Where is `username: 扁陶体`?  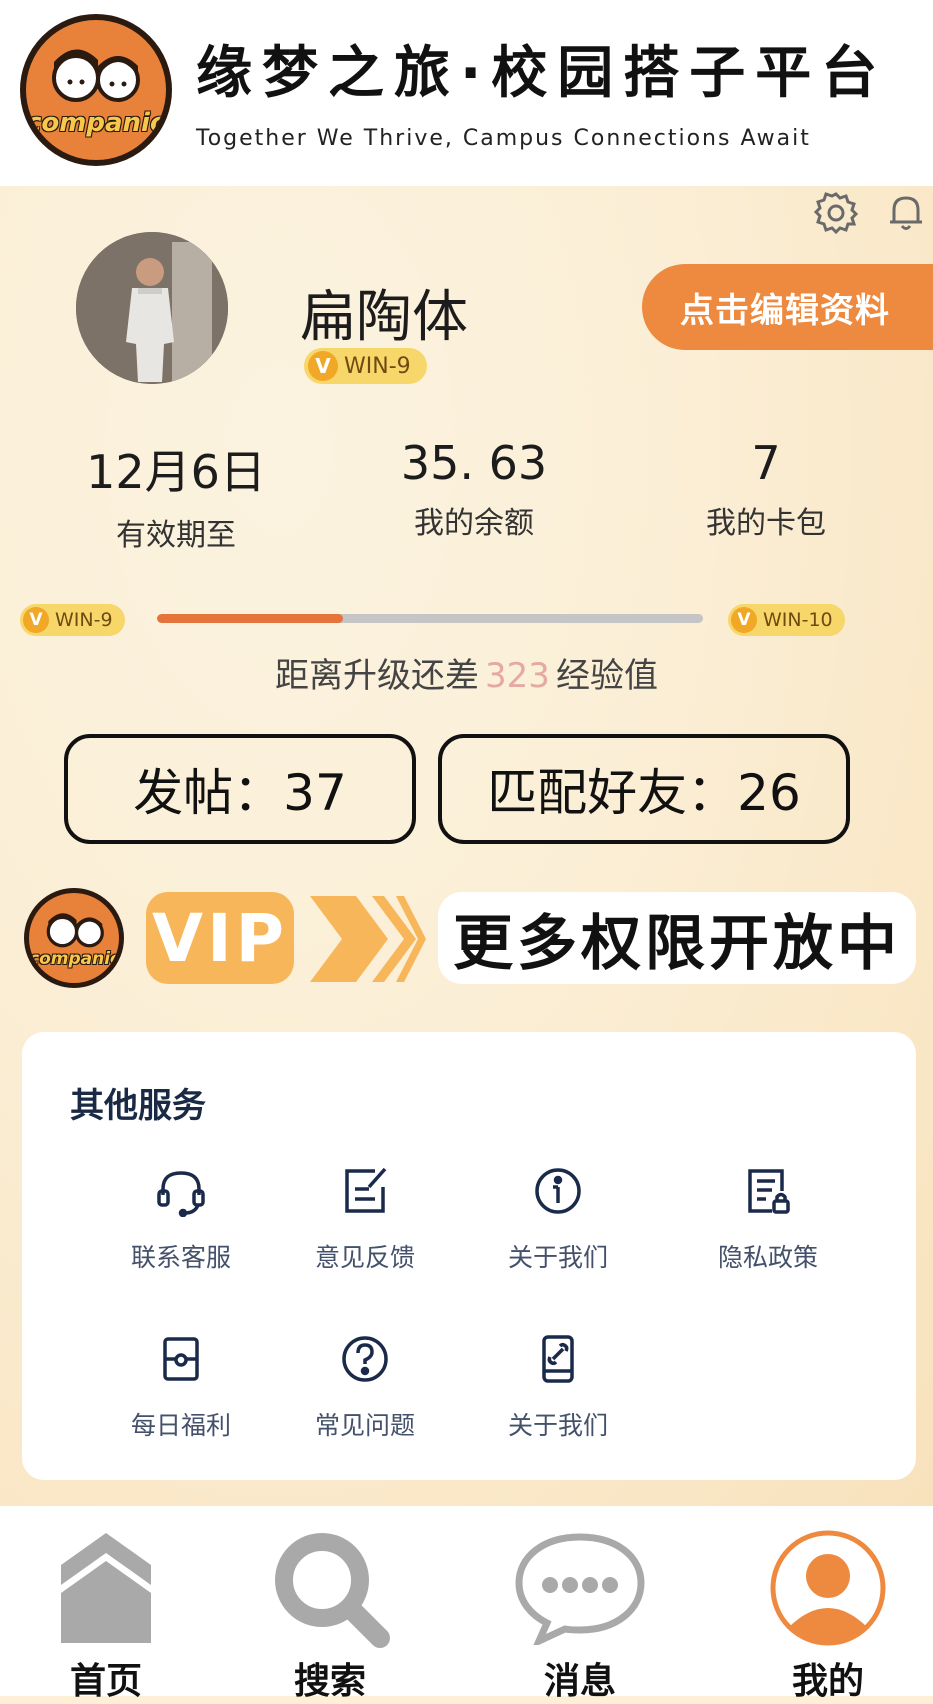
username: 扁陶体 is located at coordinates (384, 317).